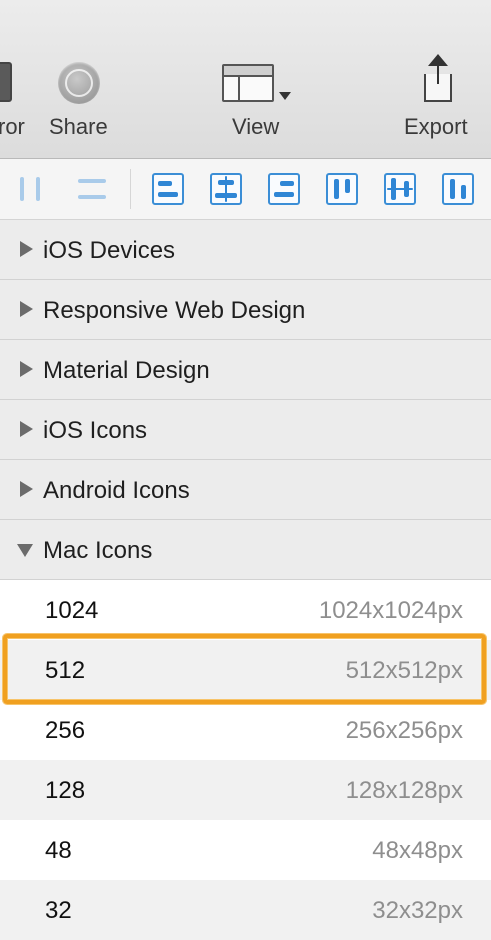 The height and width of the screenshot is (940, 491). I want to click on align-top-button, so click(342, 189).